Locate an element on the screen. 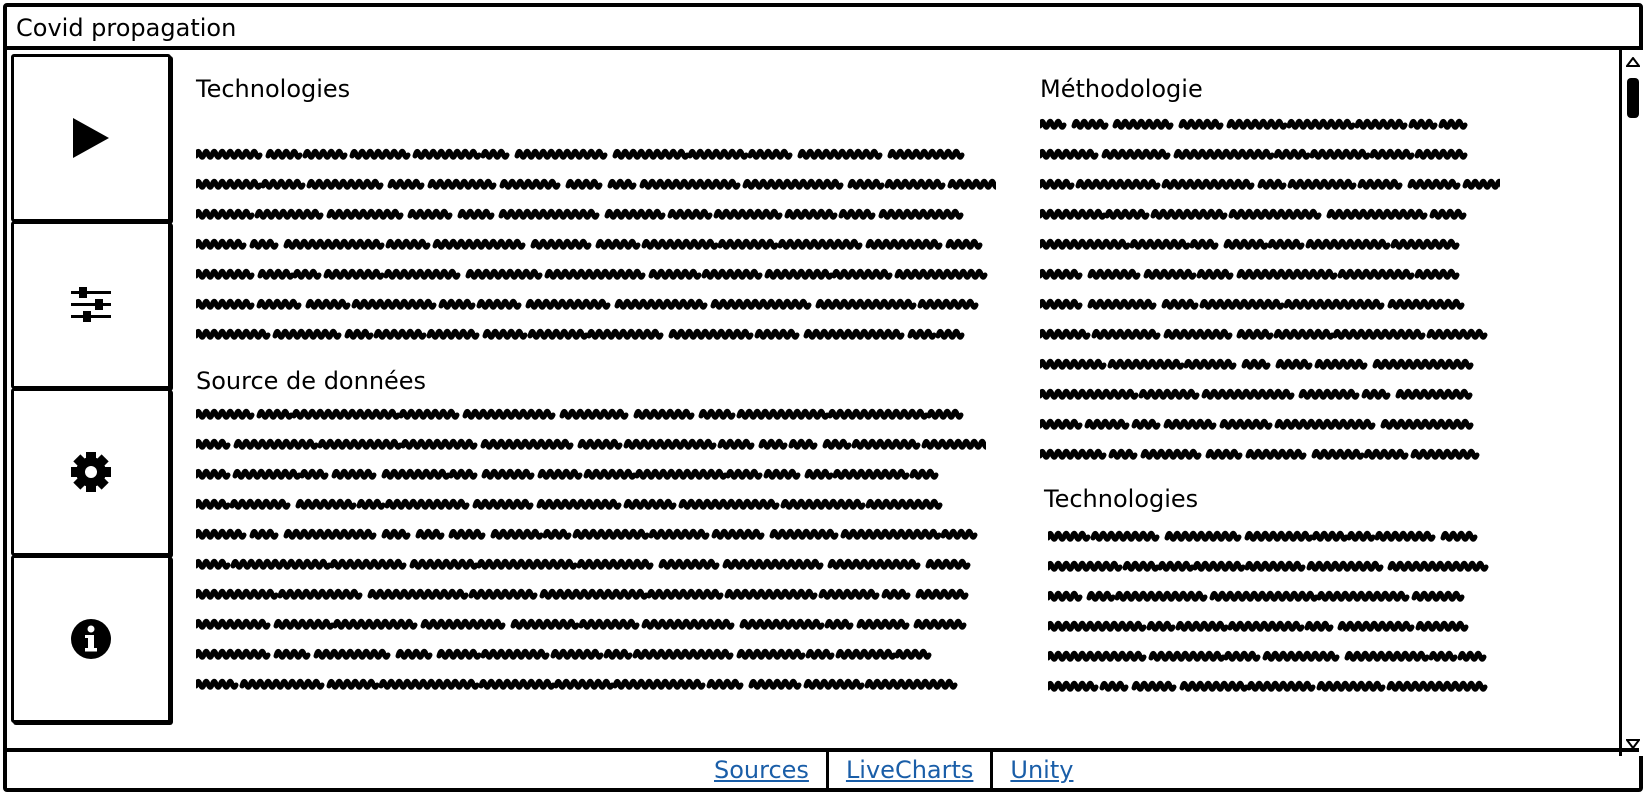 The image size is (1652, 800). right-methodologie-text is located at coordinates (1270, 289).